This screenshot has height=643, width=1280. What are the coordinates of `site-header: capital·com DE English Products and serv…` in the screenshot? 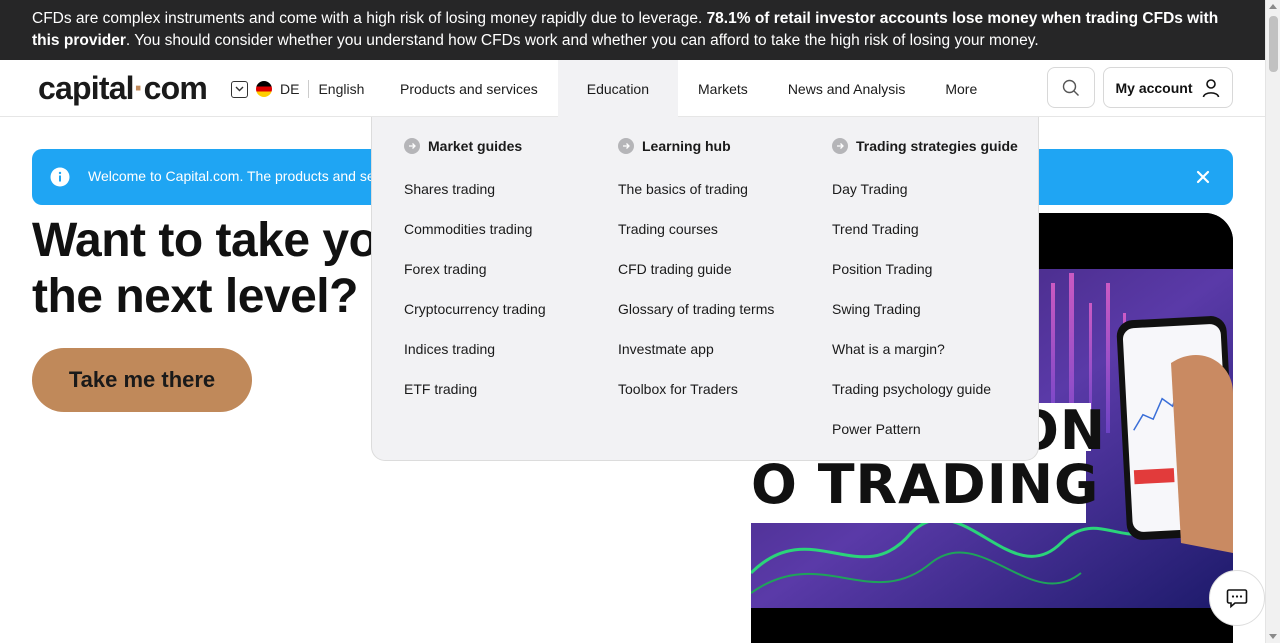 It's located at (632, 88).